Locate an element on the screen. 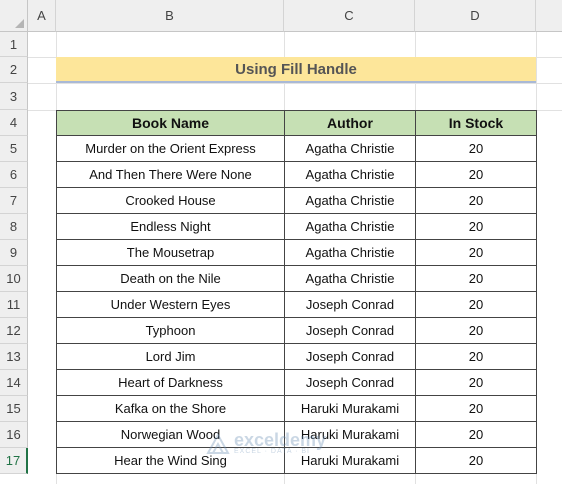  header-book-name: Book Name is located at coordinates (170, 123).